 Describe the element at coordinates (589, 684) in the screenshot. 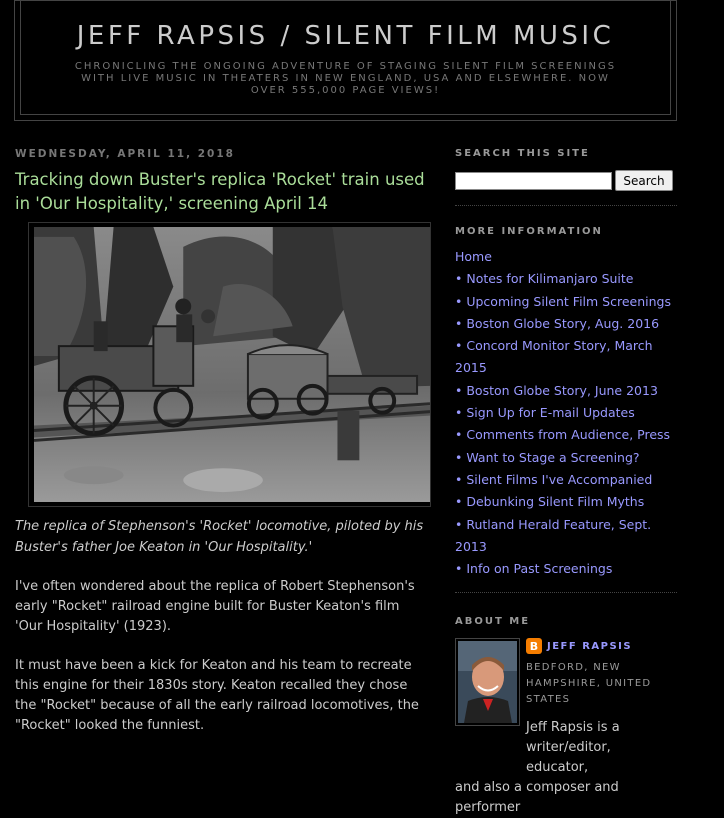

I see `profile-location: BEDFORD, NEW HAMPSHIRE, UNITED STATES` at that location.